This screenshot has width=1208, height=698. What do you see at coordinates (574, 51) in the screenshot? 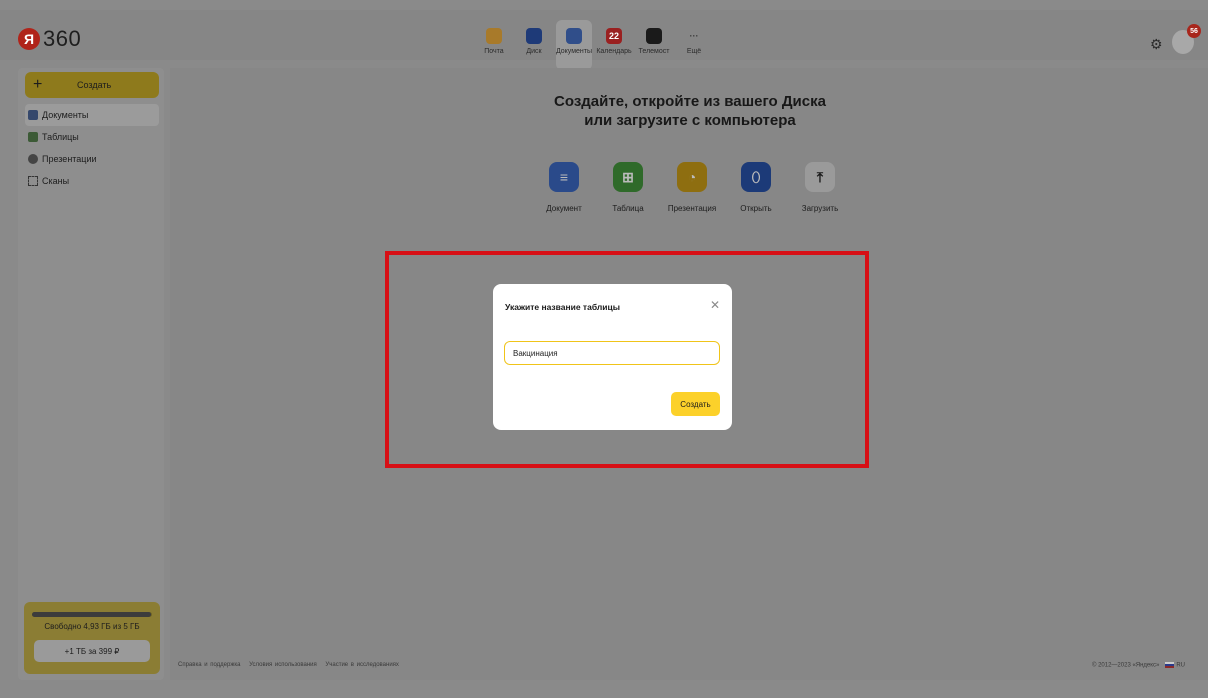
I see `service-label: Документы` at bounding box center [574, 51].